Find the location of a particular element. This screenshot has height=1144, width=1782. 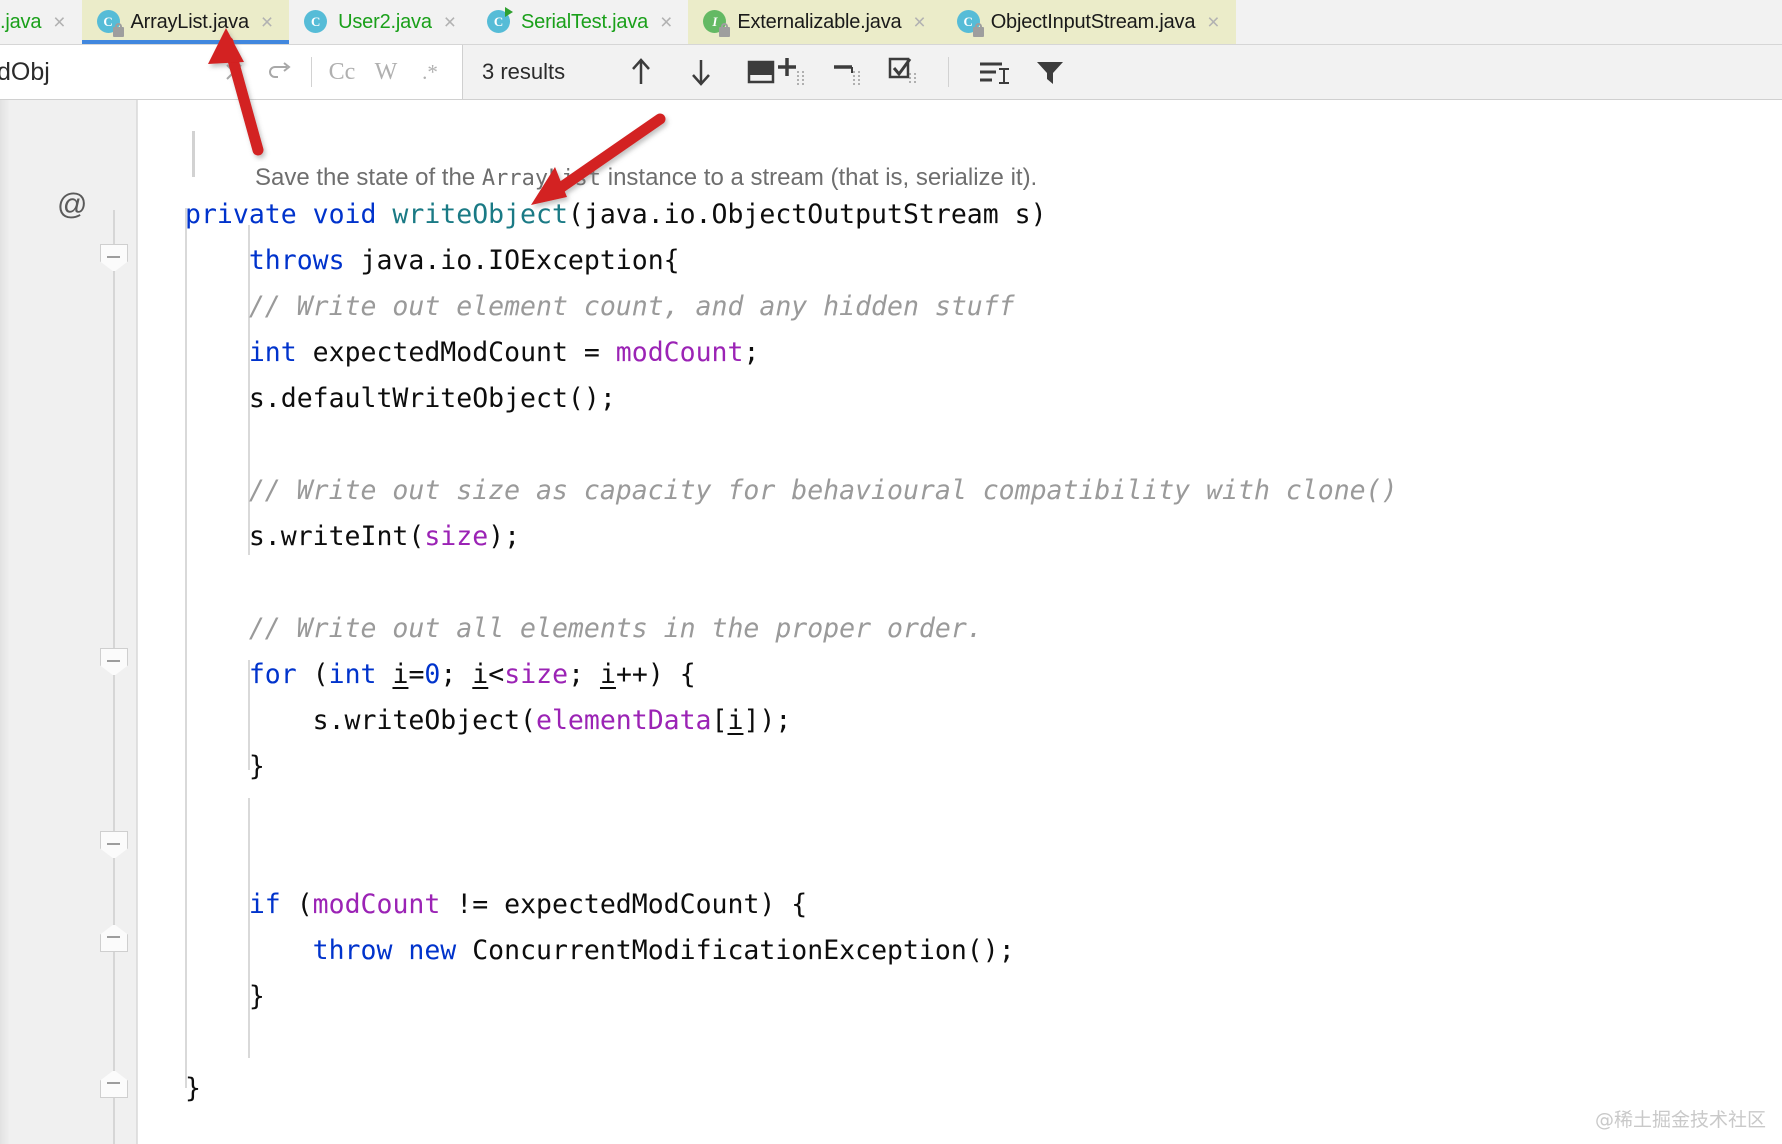

filter-icon is located at coordinates (1050, 72).